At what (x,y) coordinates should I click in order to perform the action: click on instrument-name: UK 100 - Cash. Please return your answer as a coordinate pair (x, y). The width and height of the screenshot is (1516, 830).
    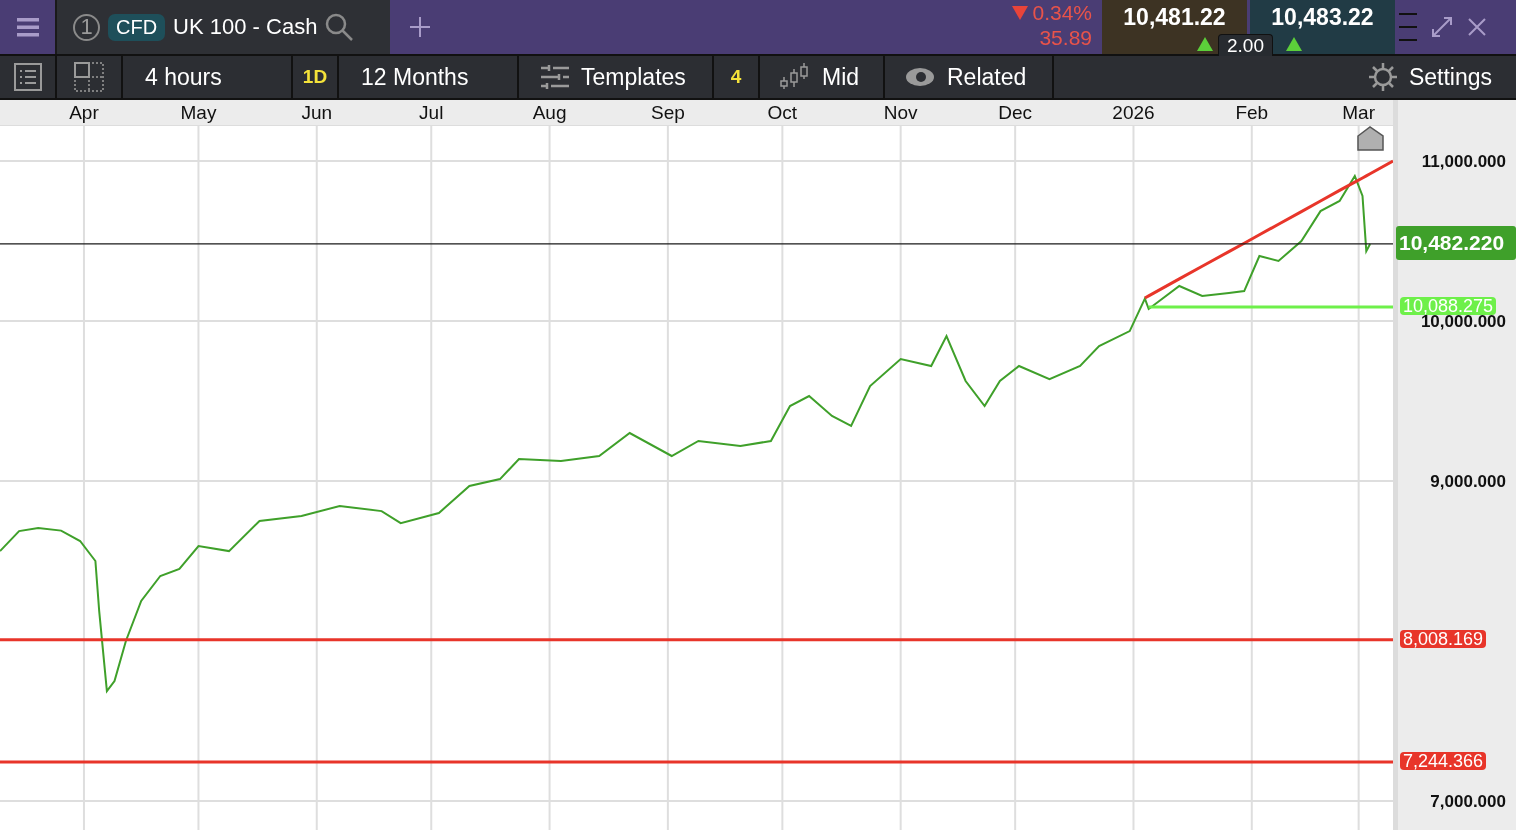
    Looking at the image, I should click on (245, 27).